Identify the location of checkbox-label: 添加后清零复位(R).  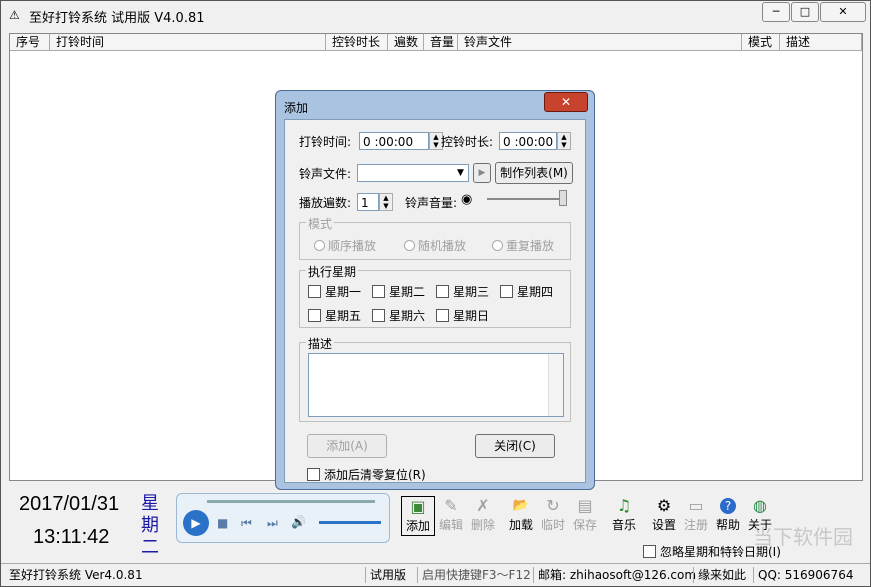
(375, 475).